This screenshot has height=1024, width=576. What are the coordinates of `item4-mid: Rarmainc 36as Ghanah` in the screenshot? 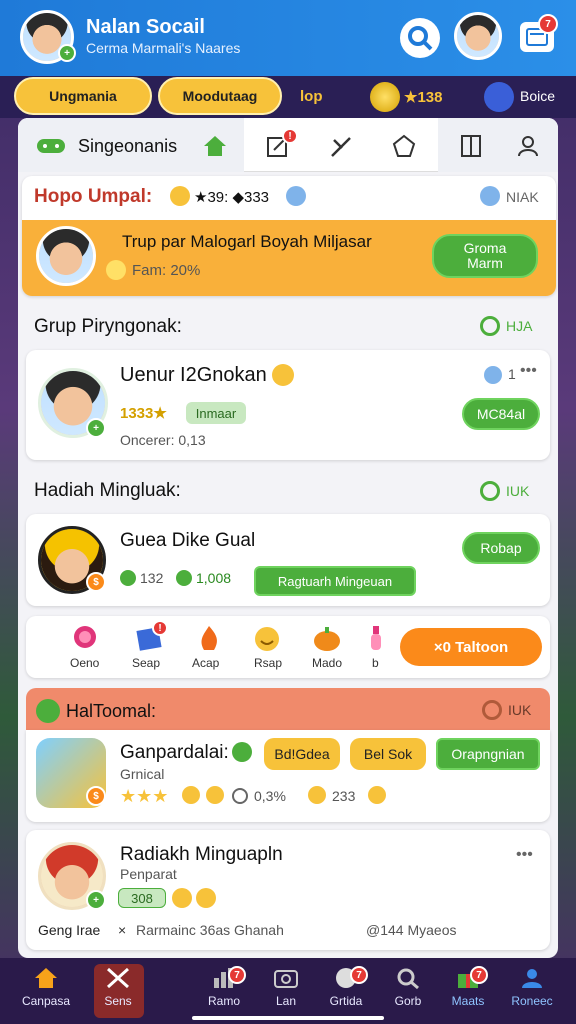 It's located at (210, 930).